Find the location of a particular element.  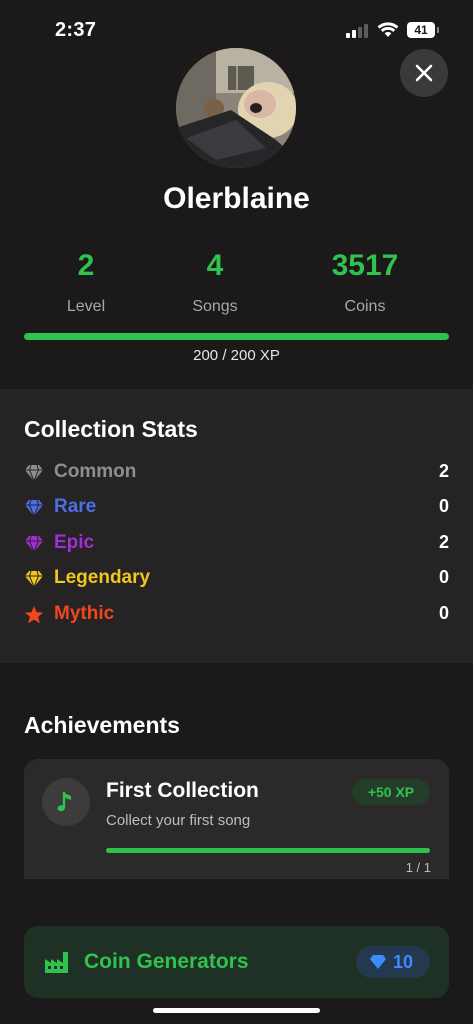

achievement-title: First Collection is located at coordinates (182, 790).